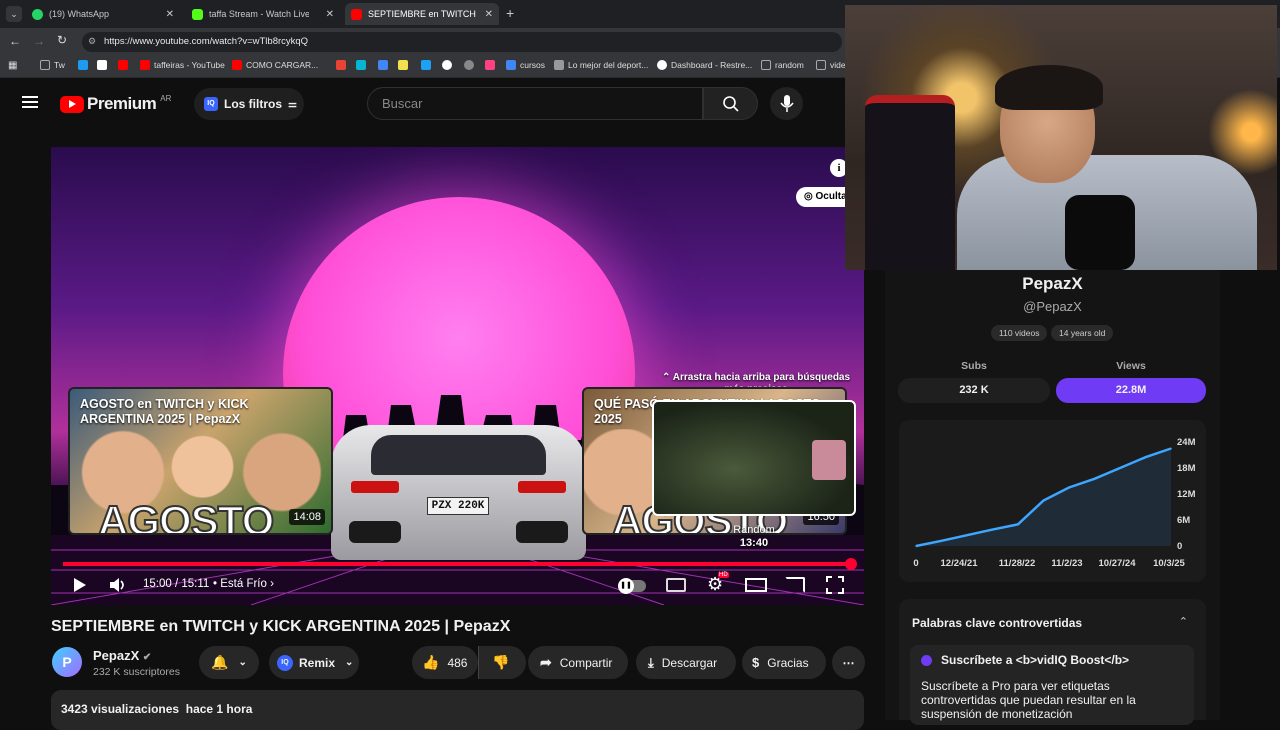 This screenshot has height=730, width=1280. I want to click on theater-mode-icon, so click(756, 585).